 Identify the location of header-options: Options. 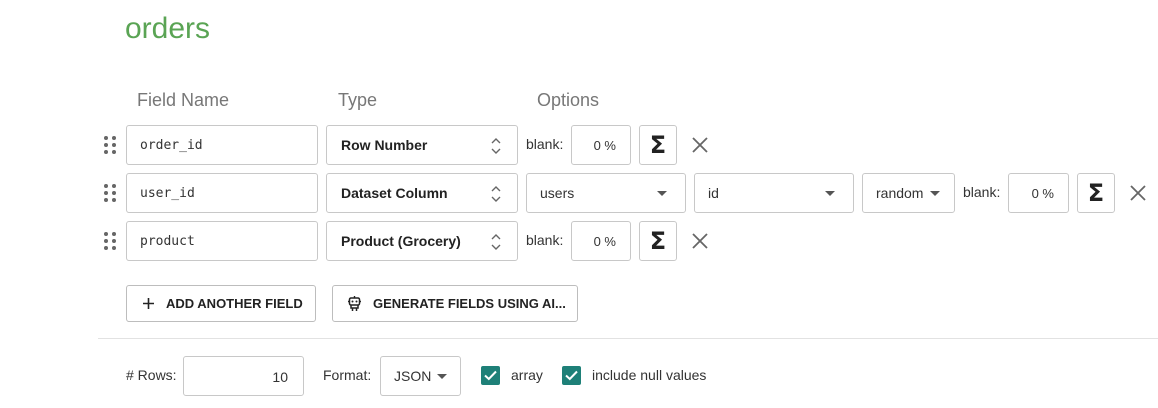
(568, 100).